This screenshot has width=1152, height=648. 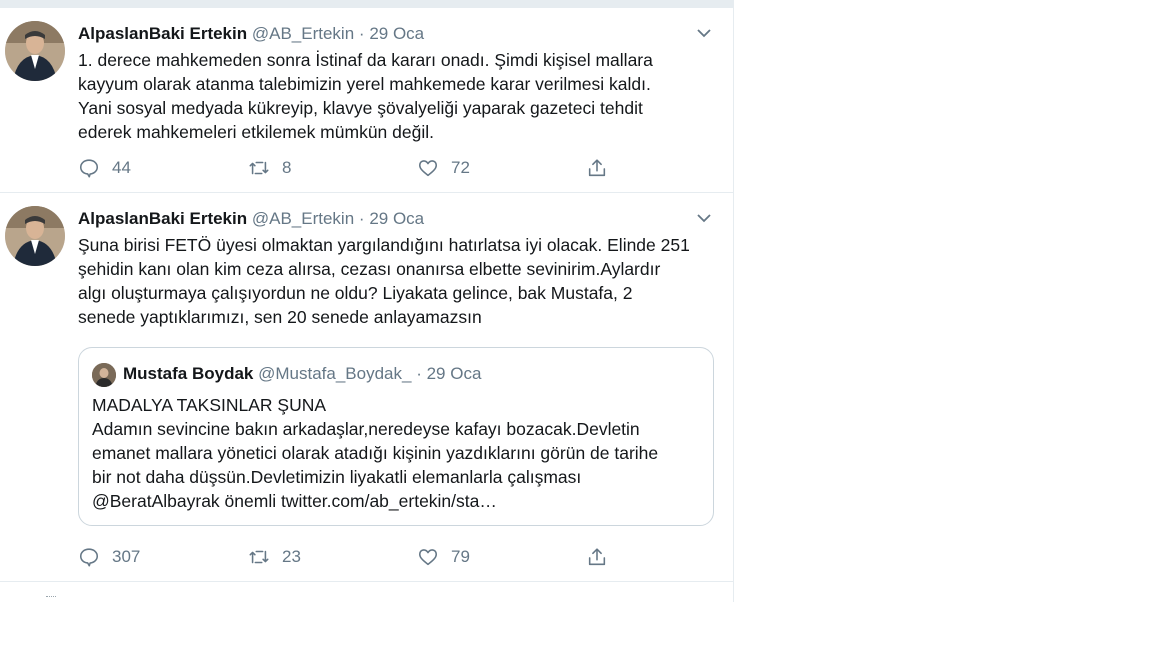 What do you see at coordinates (109, 557) in the screenshot?
I see `reply-button: 307` at bounding box center [109, 557].